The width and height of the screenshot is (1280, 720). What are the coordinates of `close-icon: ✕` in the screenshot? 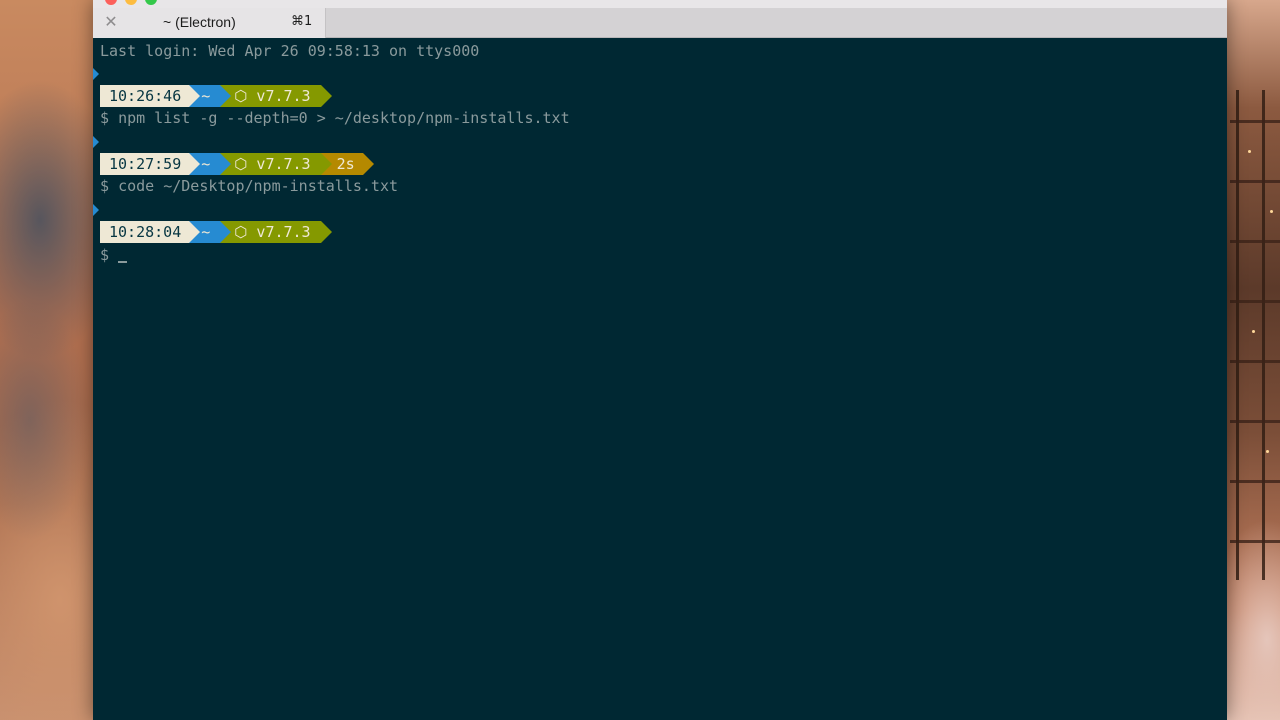 It's located at (111, 22).